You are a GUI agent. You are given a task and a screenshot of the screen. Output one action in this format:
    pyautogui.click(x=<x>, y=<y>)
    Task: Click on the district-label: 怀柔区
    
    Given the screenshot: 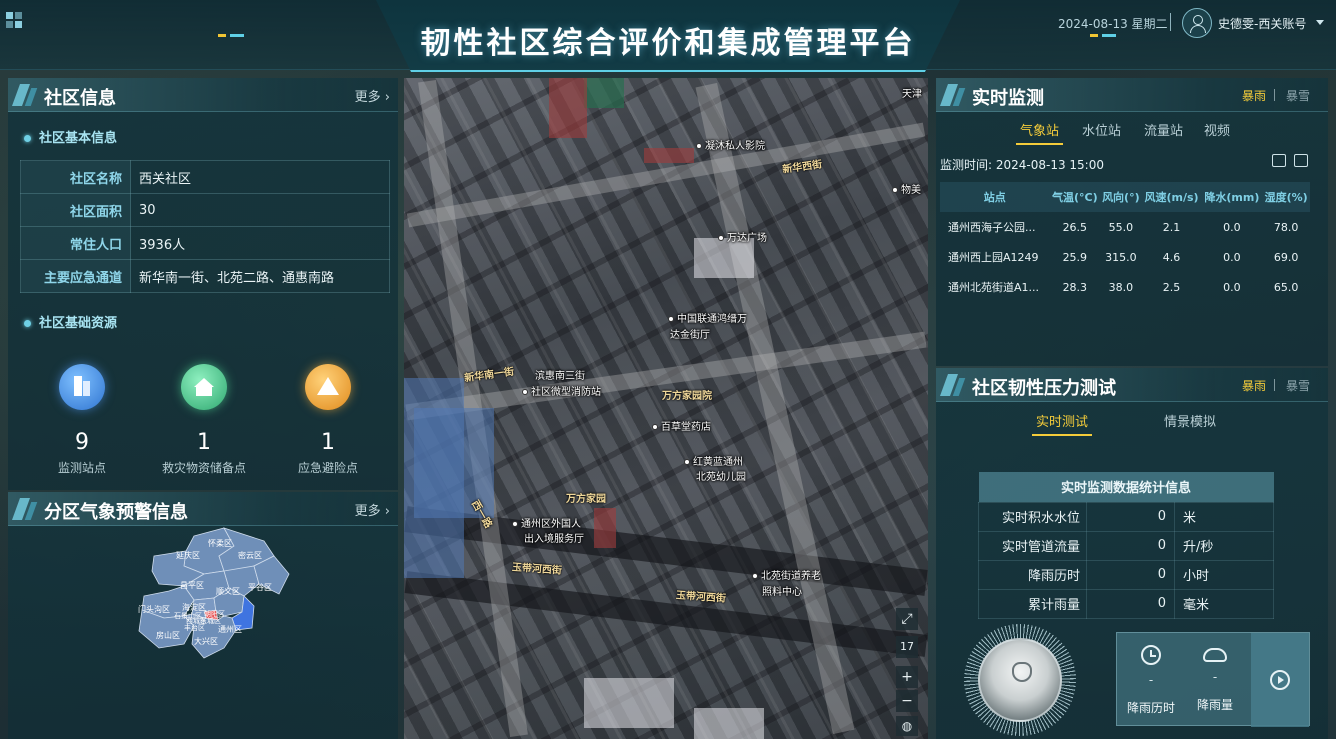 What is the action you would take?
    pyautogui.click(x=220, y=543)
    